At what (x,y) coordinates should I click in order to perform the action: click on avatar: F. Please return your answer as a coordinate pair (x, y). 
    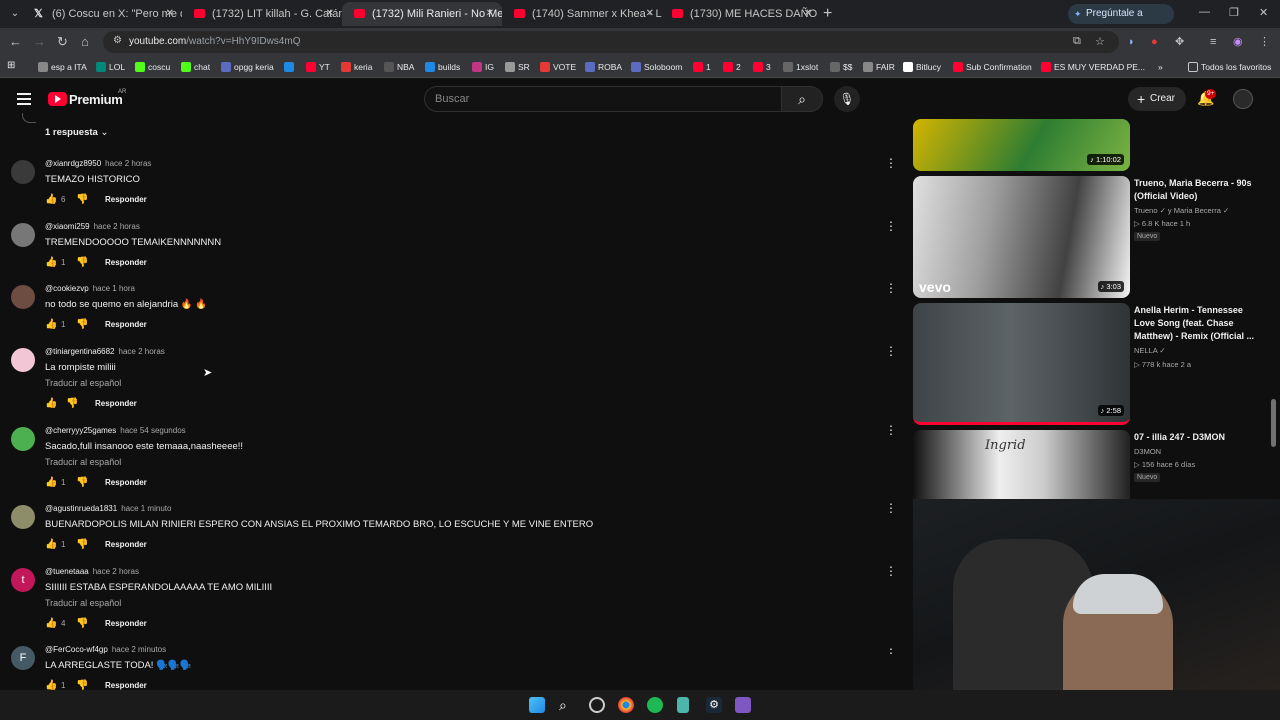
    Looking at the image, I should click on (23, 658).